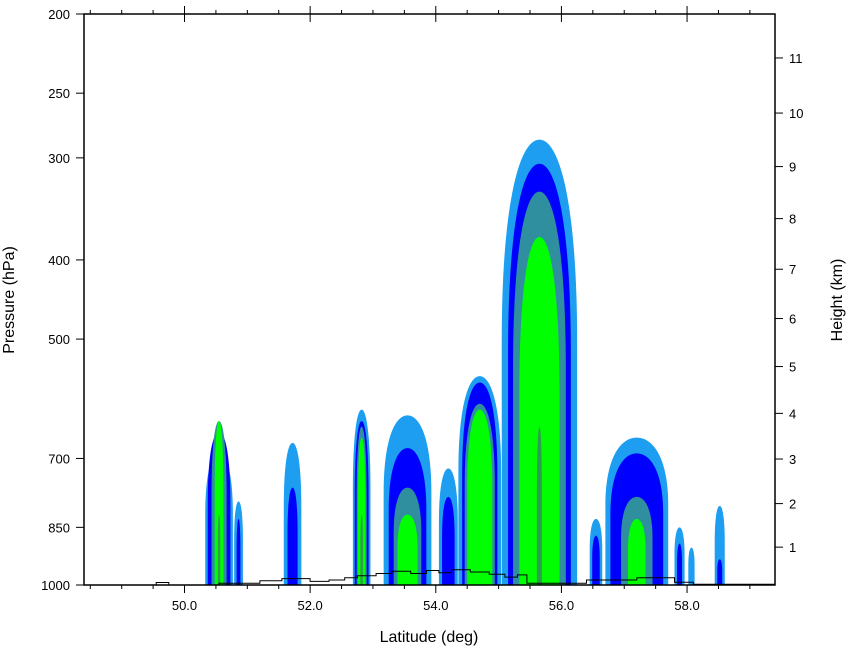 The height and width of the screenshot is (650, 850). What do you see at coordinates (55, 585) in the screenshot?
I see `y-tick-label: 1000` at bounding box center [55, 585].